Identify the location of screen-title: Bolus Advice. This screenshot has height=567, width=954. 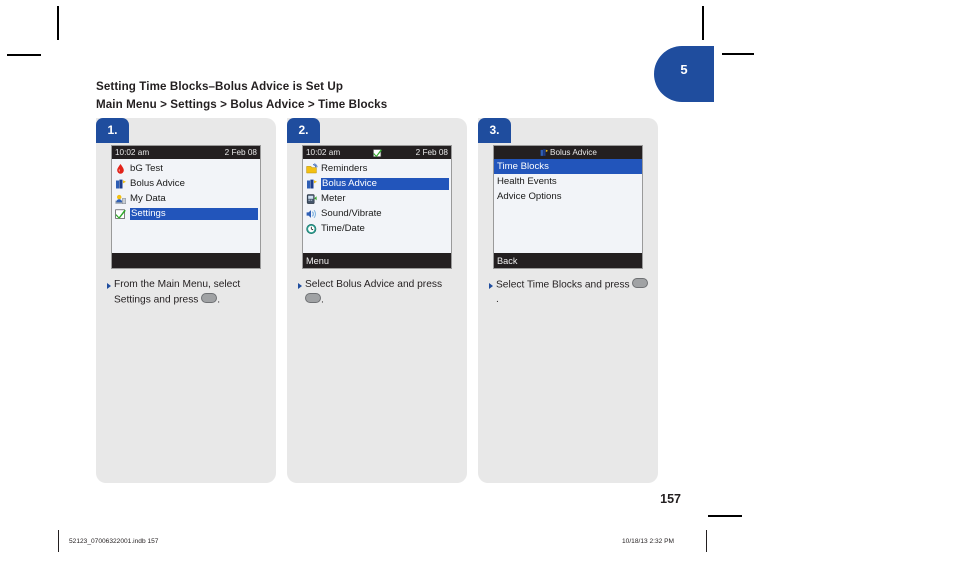
(573, 152).